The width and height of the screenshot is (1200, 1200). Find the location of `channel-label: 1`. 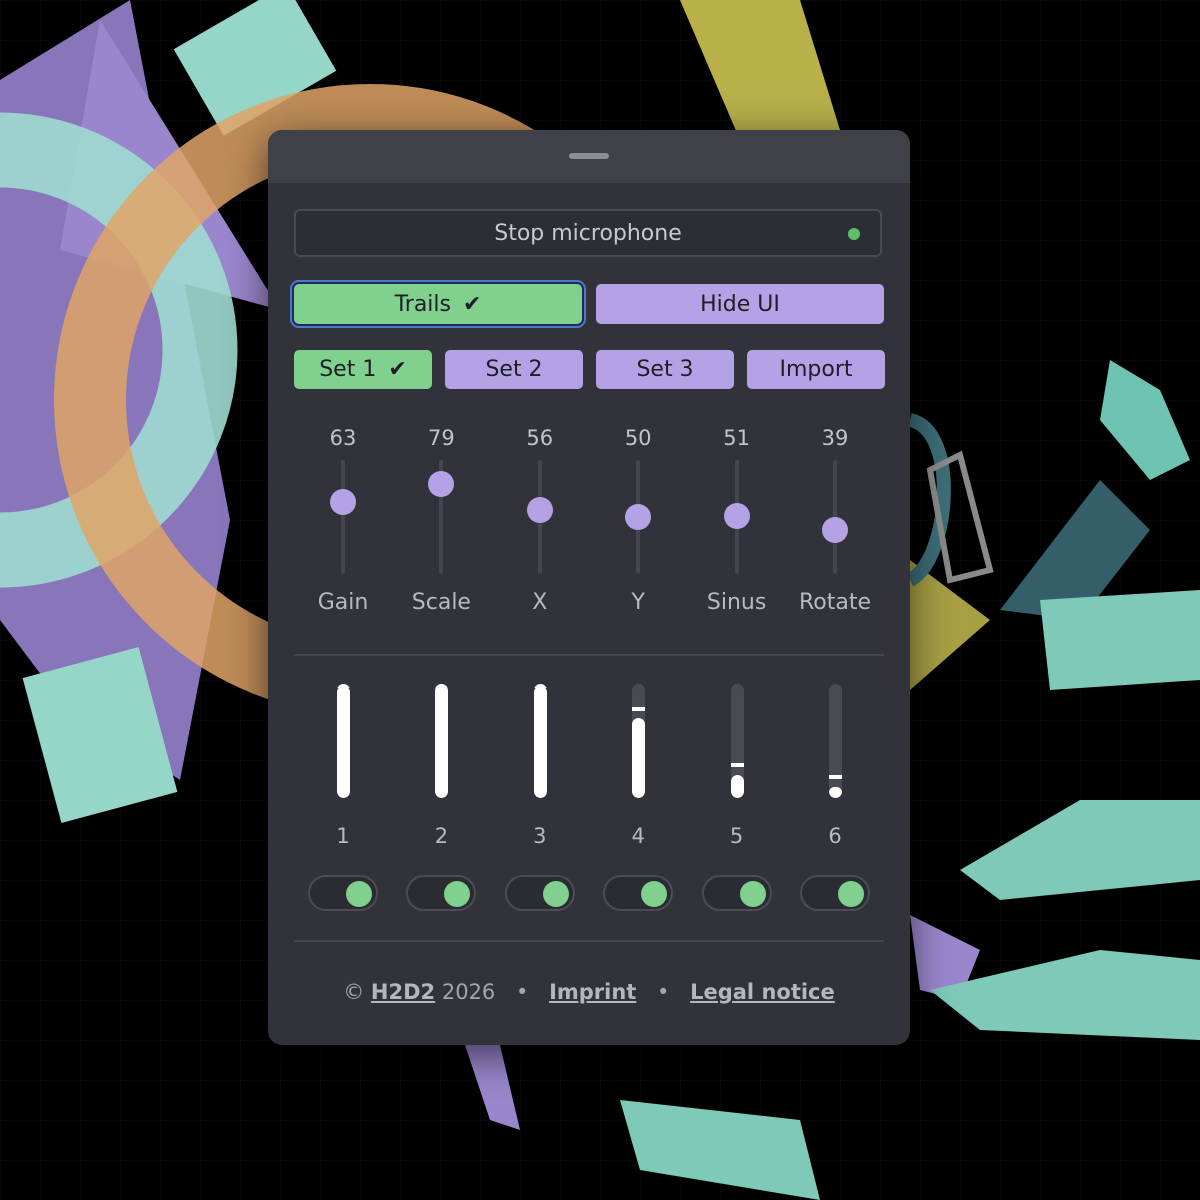

channel-label: 1 is located at coordinates (343, 836).